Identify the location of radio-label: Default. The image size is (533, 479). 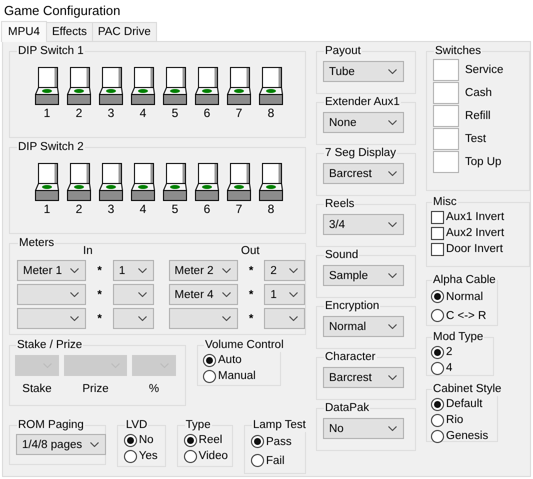
(464, 404).